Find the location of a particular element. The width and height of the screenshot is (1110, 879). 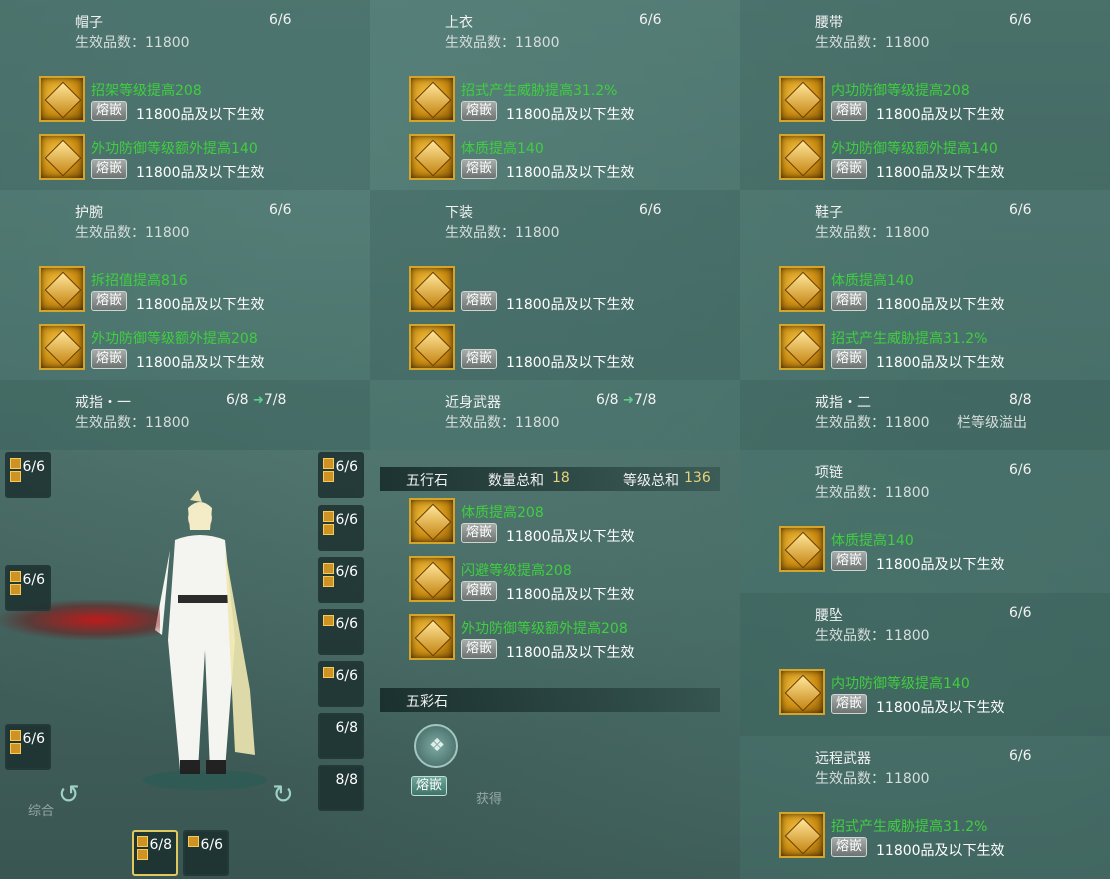

hat-gem-1-note: 11800品及以下生效 is located at coordinates (200, 115).